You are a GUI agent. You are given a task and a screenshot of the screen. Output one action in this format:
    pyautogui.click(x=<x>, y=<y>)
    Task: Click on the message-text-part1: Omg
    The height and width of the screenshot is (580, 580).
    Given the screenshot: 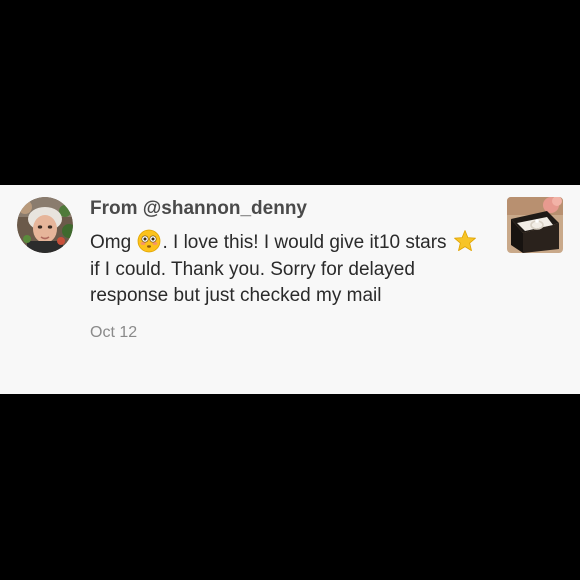 What is the action you would take?
    pyautogui.click(x=111, y=242)
    